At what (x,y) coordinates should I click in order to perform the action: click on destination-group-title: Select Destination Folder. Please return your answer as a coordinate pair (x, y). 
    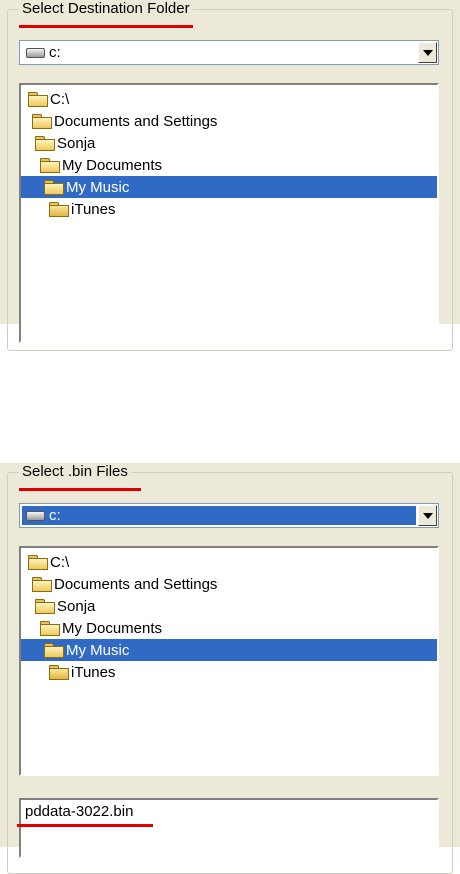
    Looking at the image, I should click on (106, 9).